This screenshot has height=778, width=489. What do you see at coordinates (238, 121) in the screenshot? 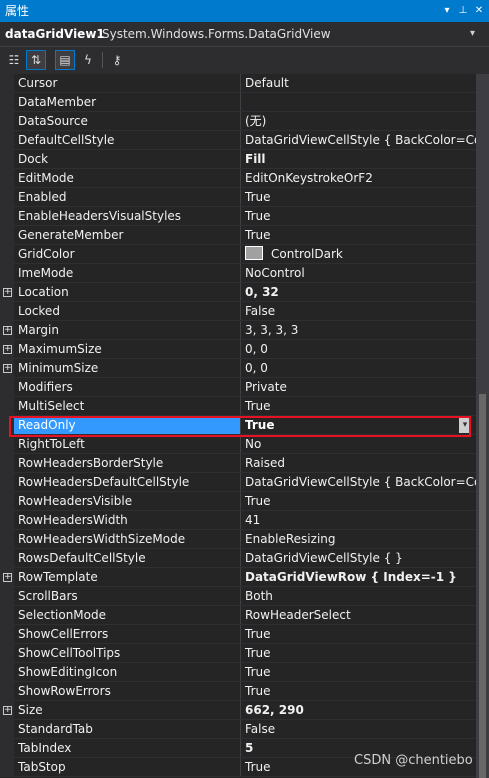
I see `property-row: DataSource (无)` at bounding box center [238, 121].